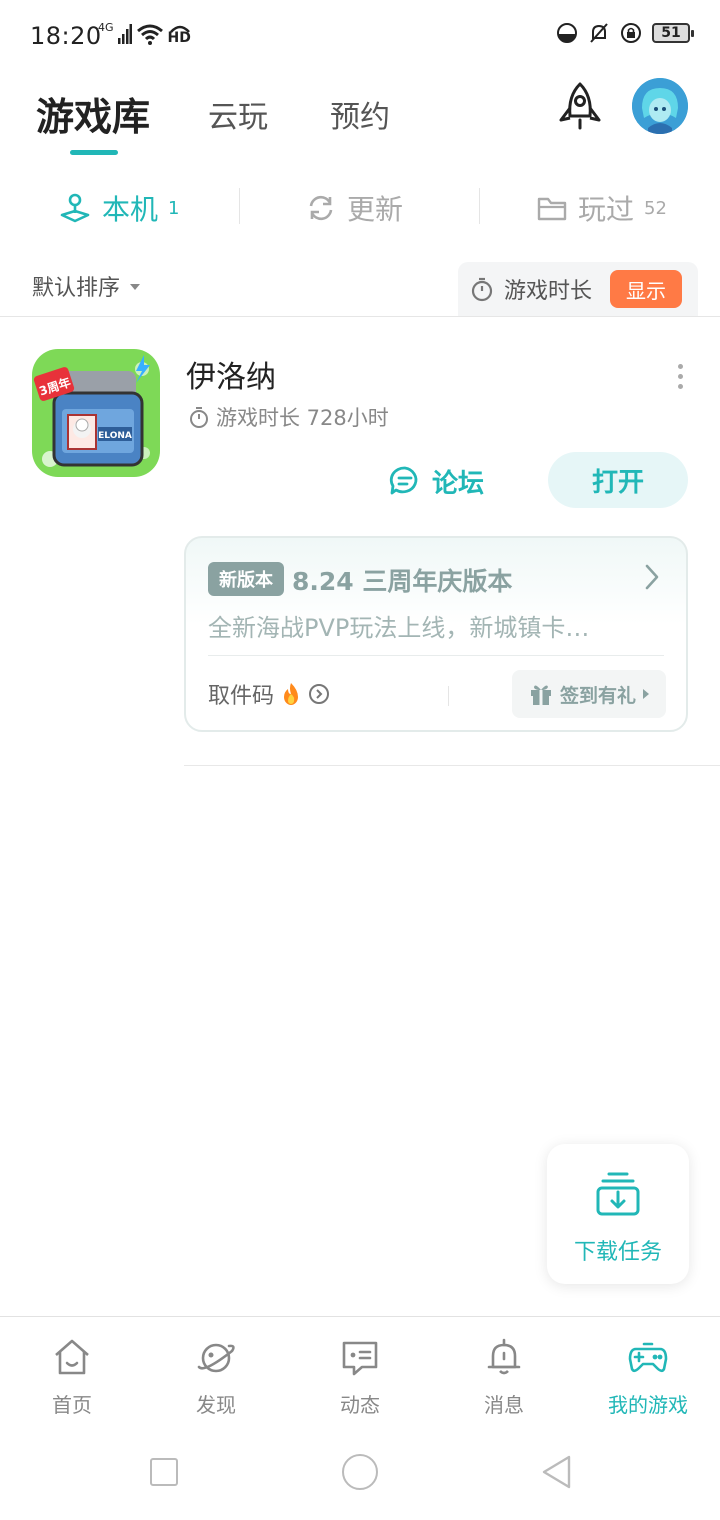 The height and width of the screenshot is (1520, 720). What do you see at coordinates (360, 289) in the screenshot?
I see `sort-row: 默认排序 游戏时长 显示` at bounding box center [360, 289].